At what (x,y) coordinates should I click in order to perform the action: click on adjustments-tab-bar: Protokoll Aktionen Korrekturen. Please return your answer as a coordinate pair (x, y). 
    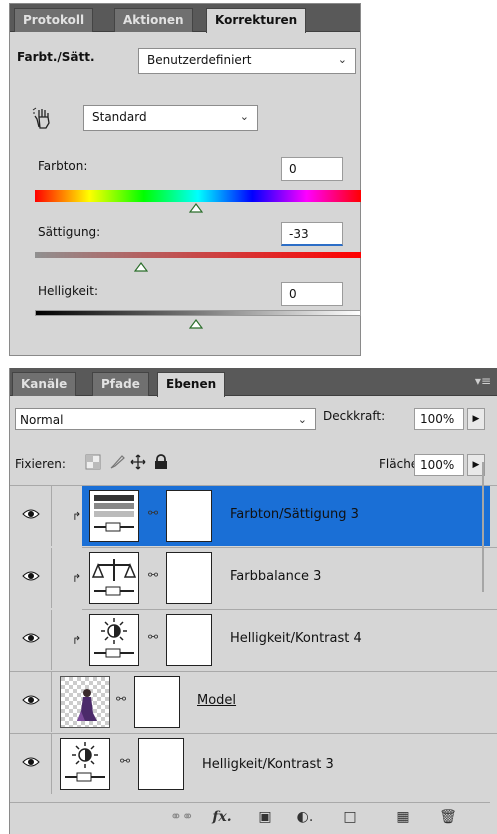
    Looking at the image, I should click on (185, 18).